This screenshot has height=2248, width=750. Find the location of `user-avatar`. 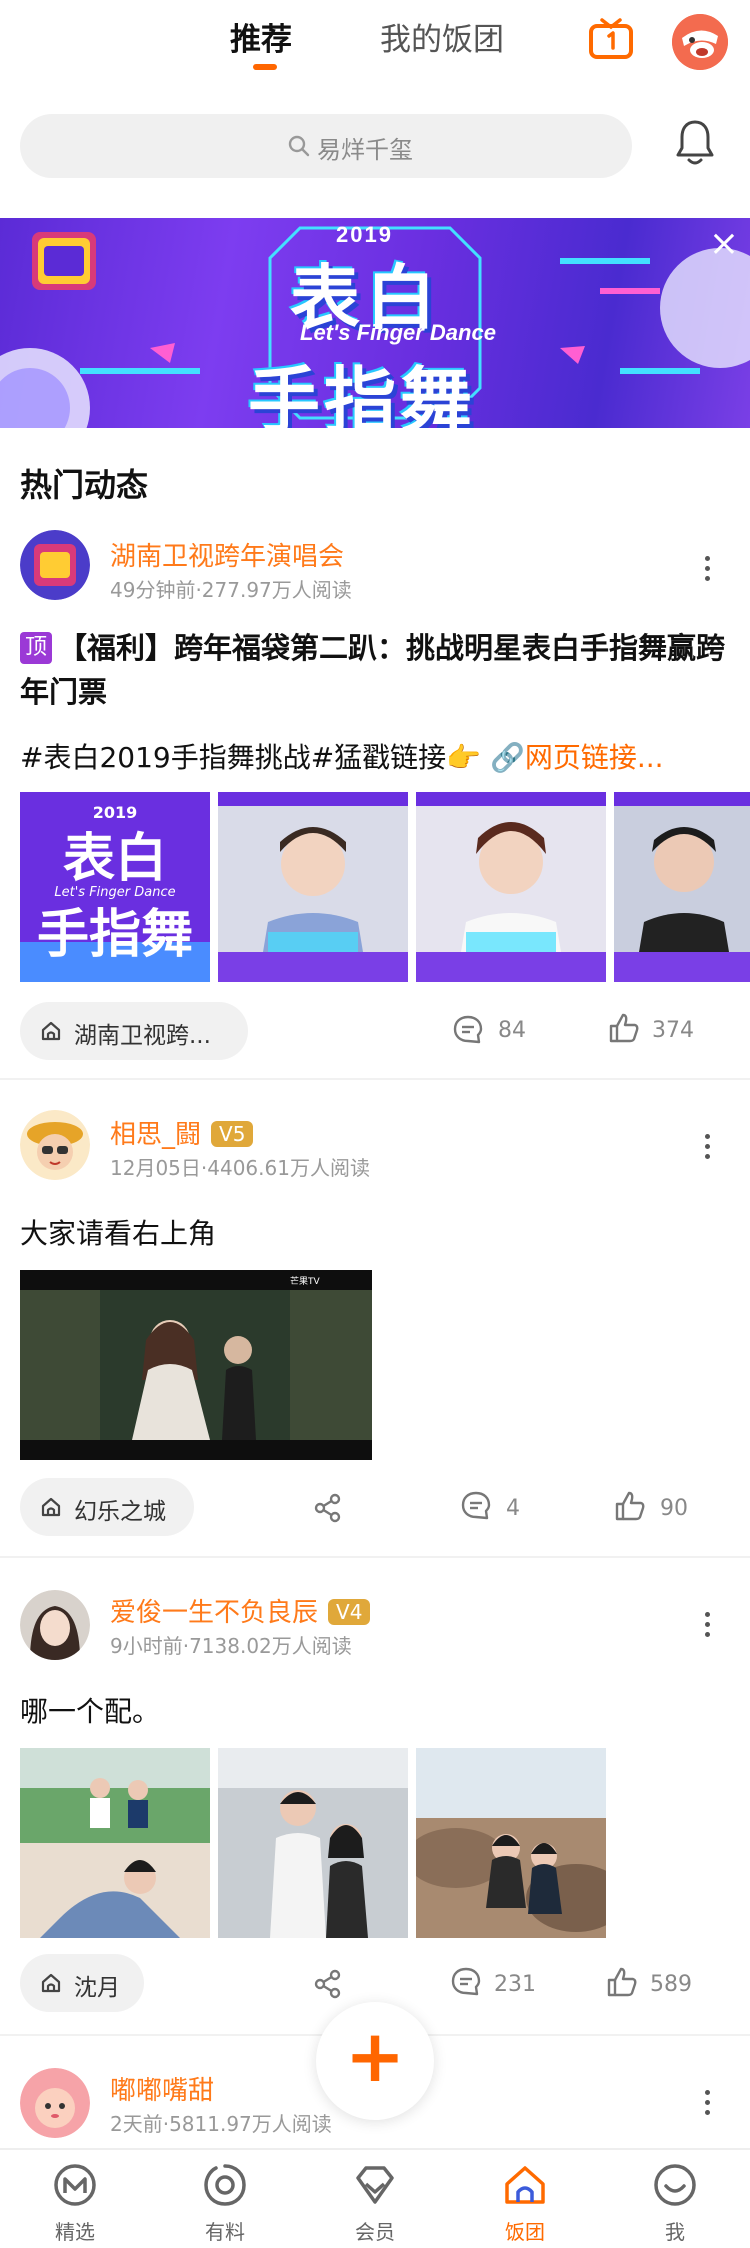

user-avatar is located at coordinates (700, 42).